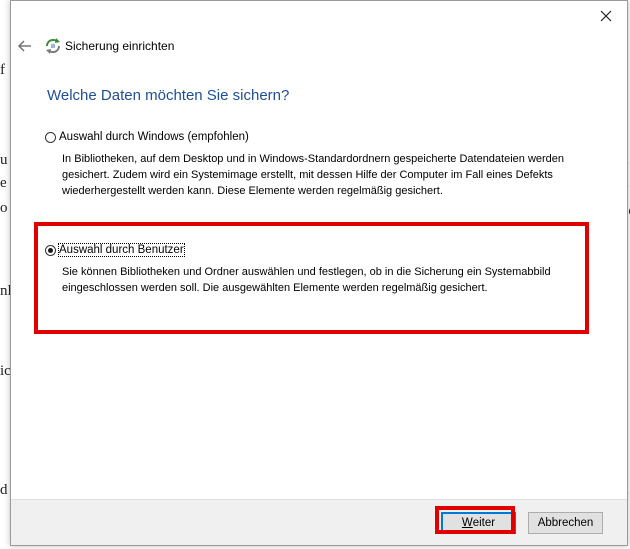 This screenshot has height=549, width=630. Describe the element at coordinates (2, 70) in the screenshot. I see `background-text-fragment: f` at that location.